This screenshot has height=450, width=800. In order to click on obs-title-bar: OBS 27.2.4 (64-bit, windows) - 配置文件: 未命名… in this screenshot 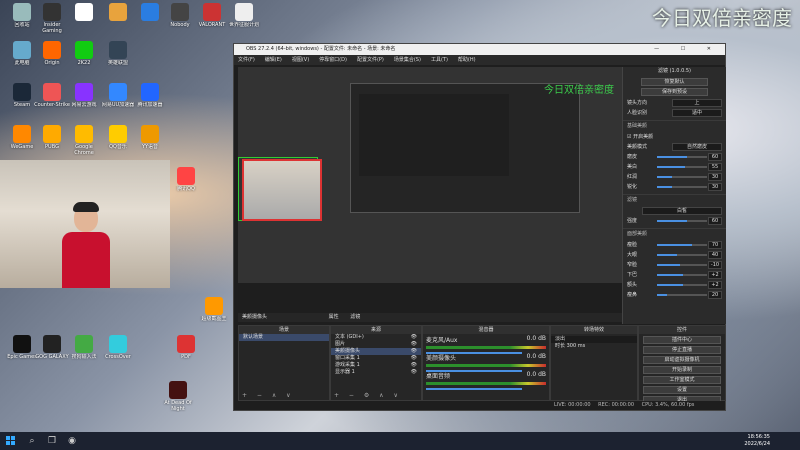, I will do `click(479, 49)`.